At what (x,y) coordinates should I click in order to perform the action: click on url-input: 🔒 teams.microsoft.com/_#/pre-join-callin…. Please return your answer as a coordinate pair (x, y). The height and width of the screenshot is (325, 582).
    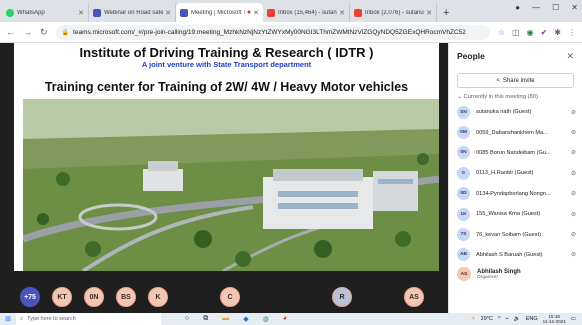
    Looking at the image, I should click on (272, 32).